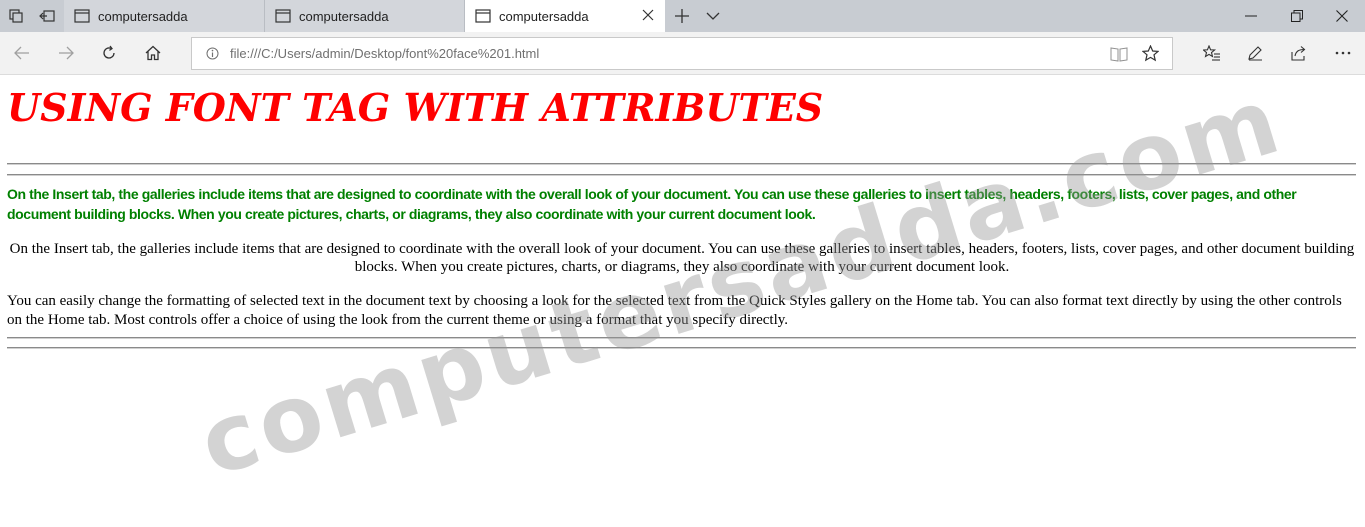 This screenshot has width=1365, height=527. I want to click on share-button, so click(1298, 53).